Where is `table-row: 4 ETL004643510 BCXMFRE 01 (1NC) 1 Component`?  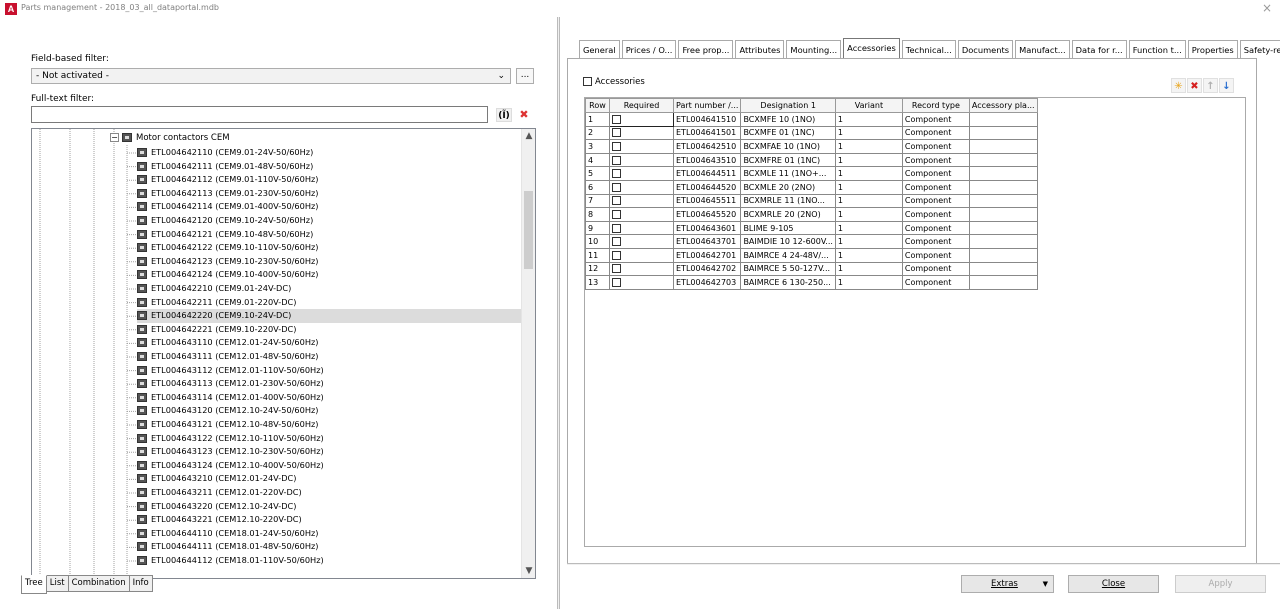
table-row: 4 ETL004643510 BCXMFRE 01 (1NC) 1 Component is located at coordinates (811, 160).